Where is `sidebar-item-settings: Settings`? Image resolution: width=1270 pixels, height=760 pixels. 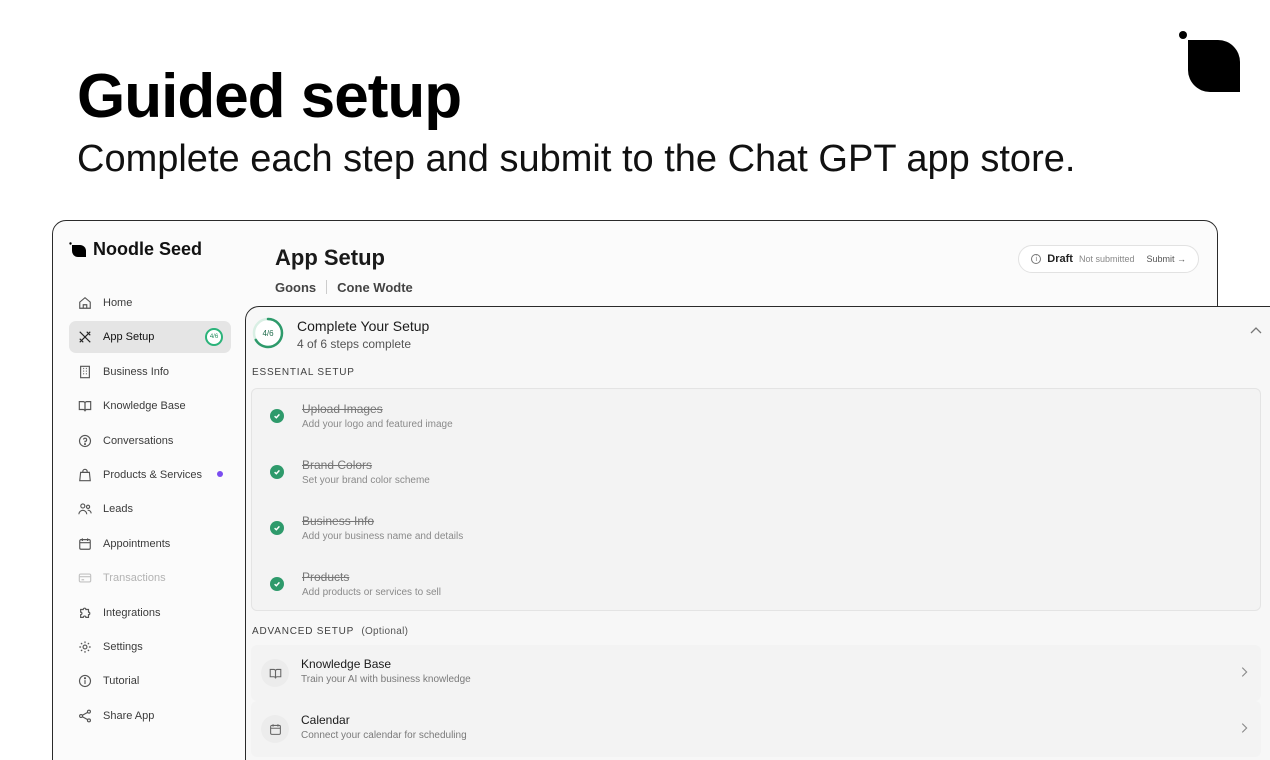 sidebar-item-settings: Settings is located at coordinates (150, 647).